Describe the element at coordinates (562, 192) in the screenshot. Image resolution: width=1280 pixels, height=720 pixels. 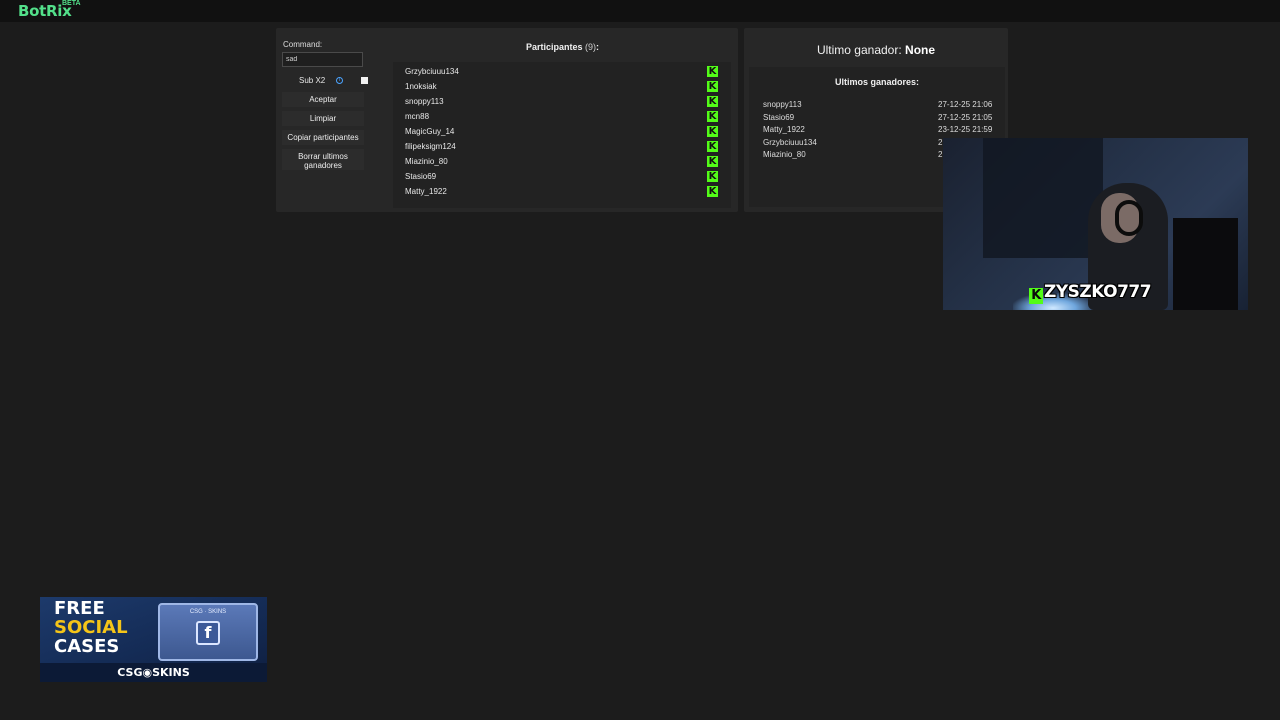
I see `list-item: Matty_1922 K` at that location.